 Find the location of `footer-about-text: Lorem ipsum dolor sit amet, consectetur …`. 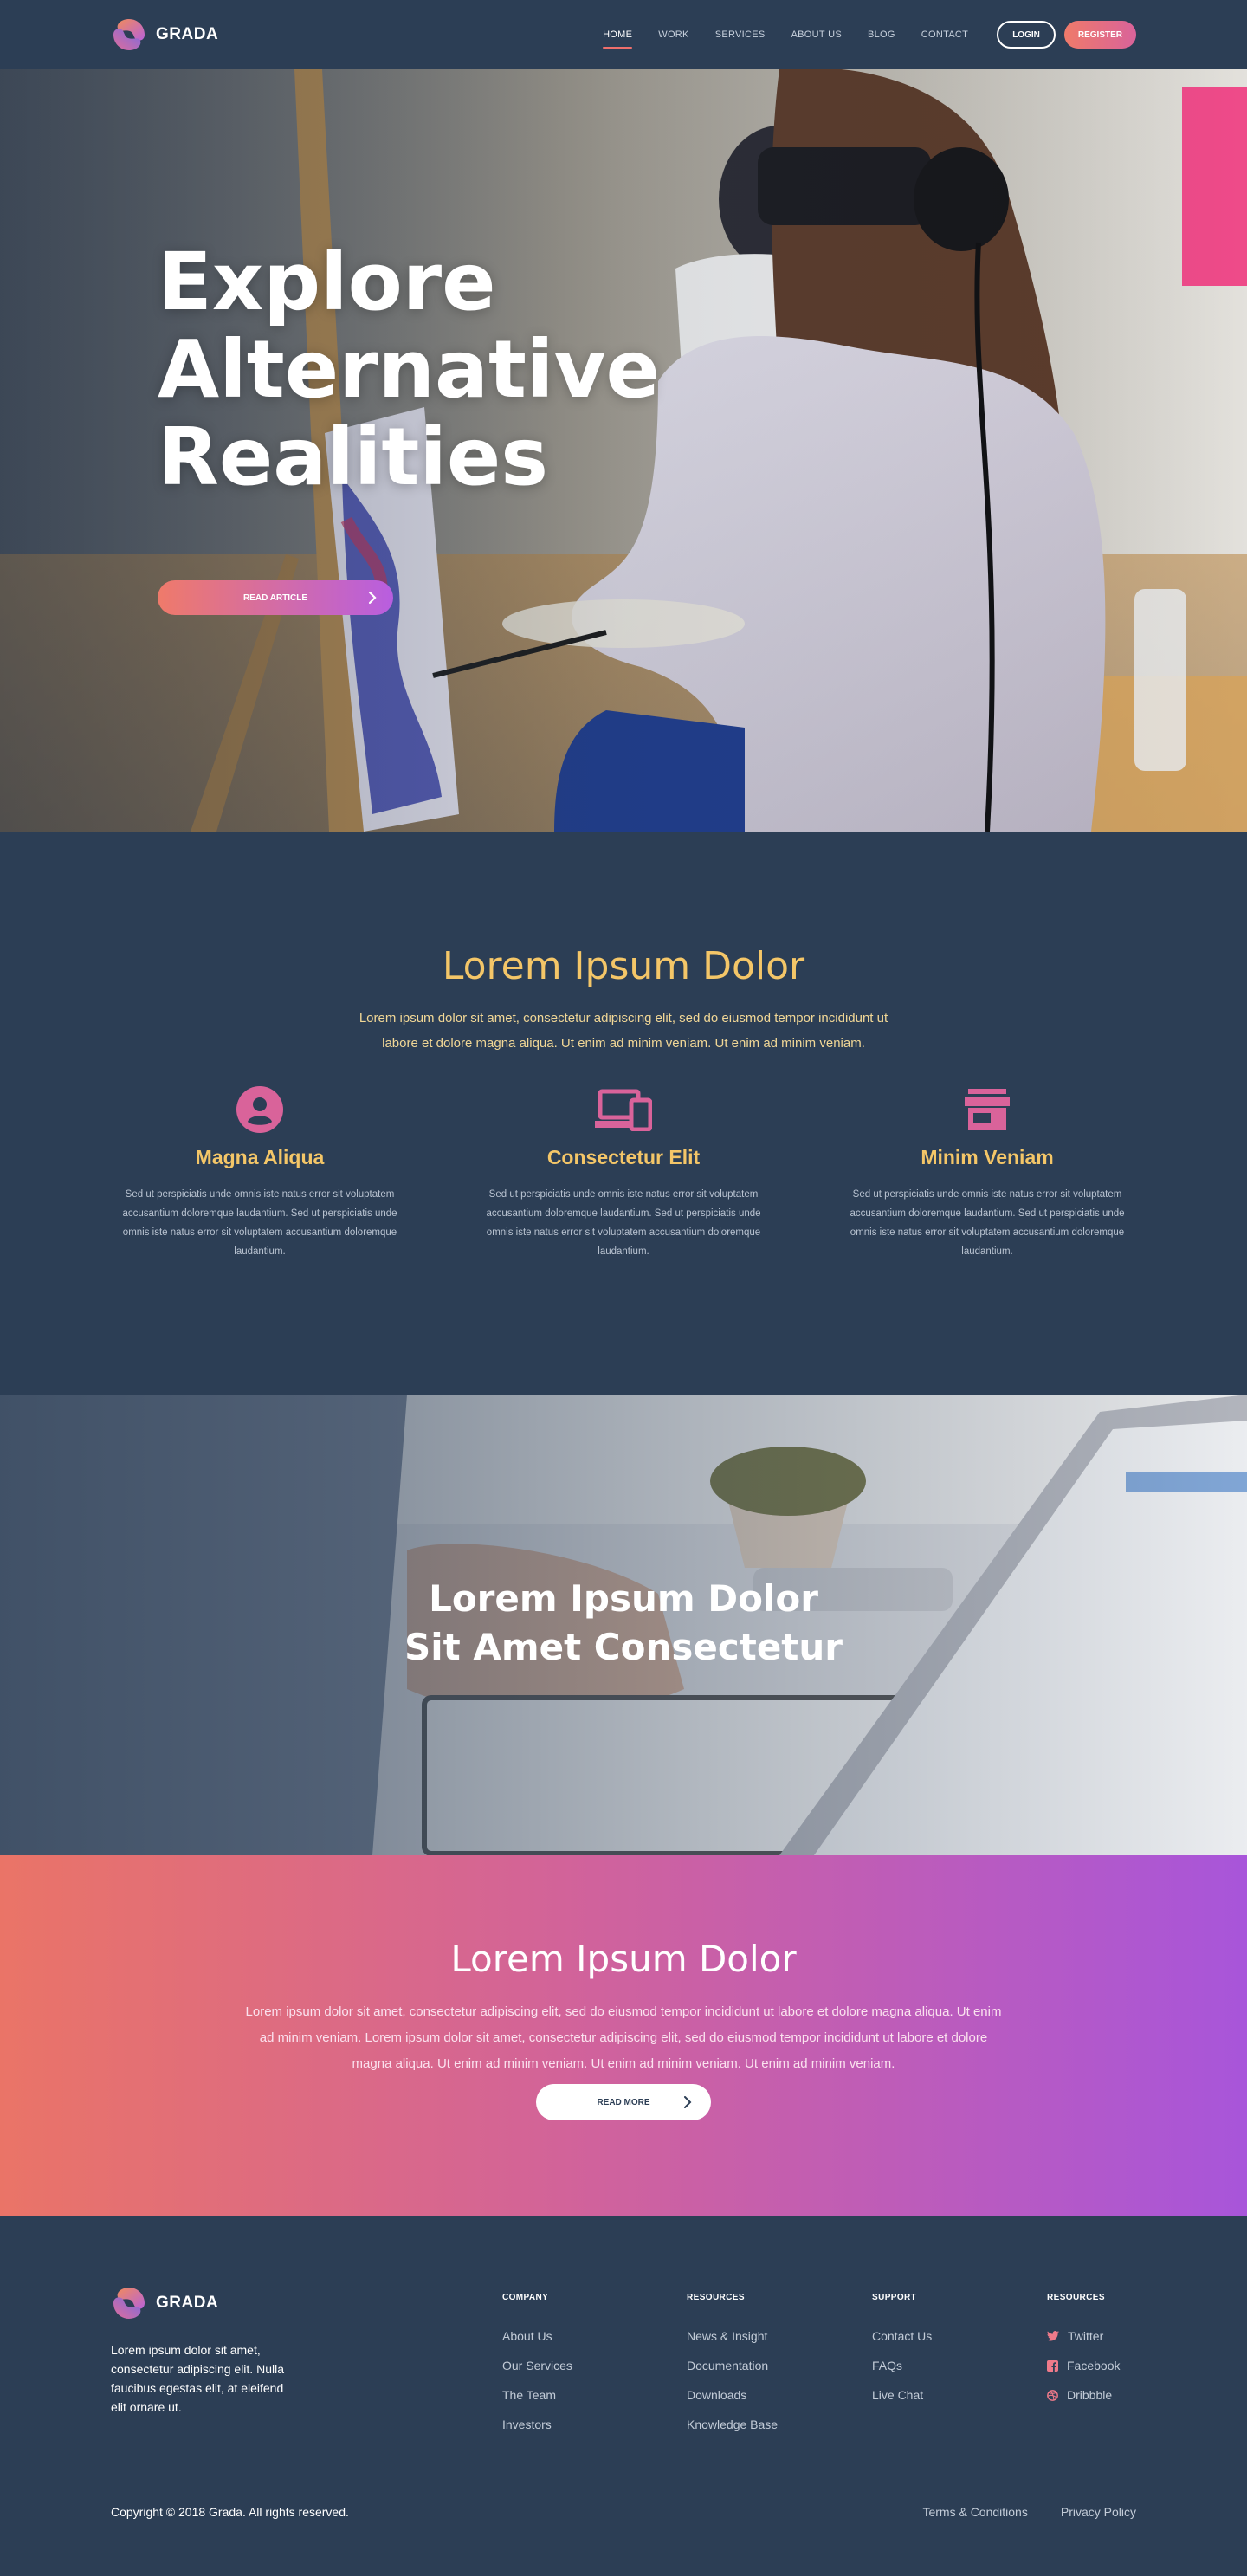

footer-about-text: Lorem ipsum dolor sit amet, consectetur … is located at coordinates (197, 2378).